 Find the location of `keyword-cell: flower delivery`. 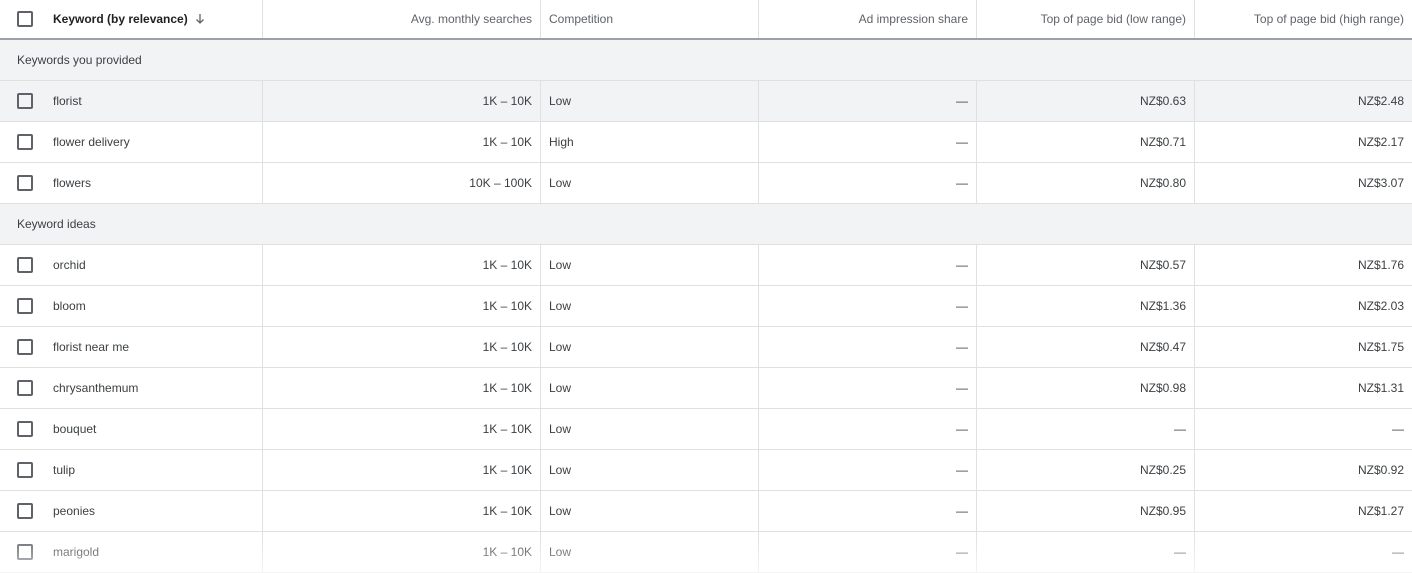

keyword-cell: flower delivery is located at coordinates (131, 142).